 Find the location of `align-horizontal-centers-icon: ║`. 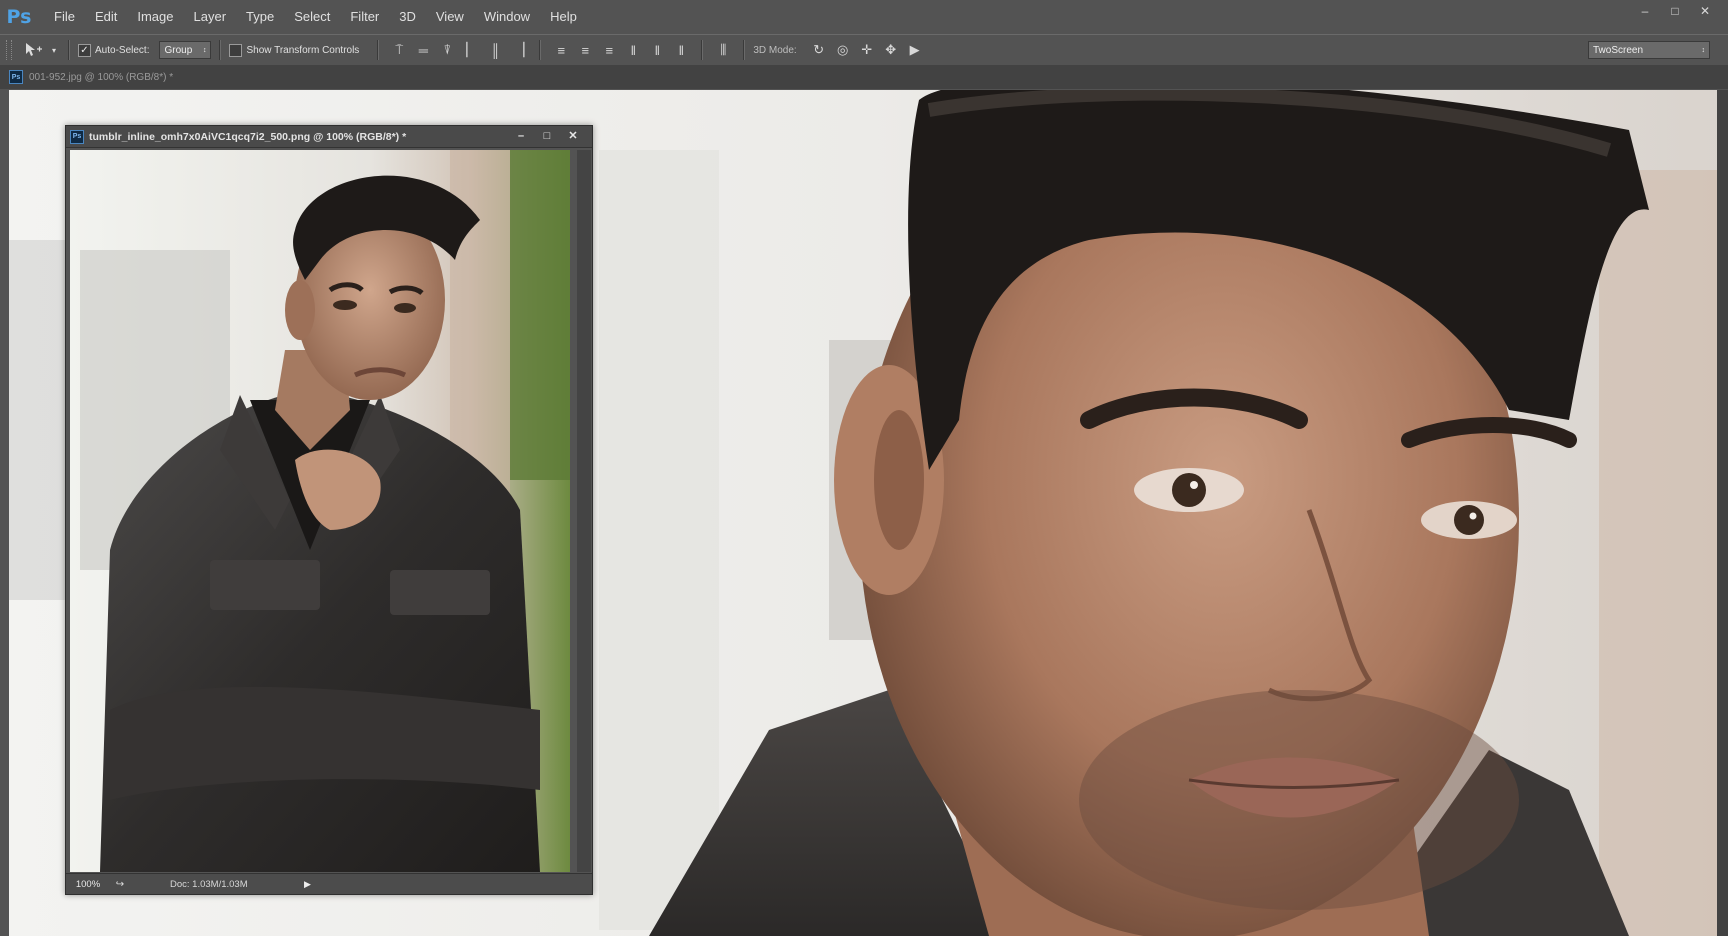

align-horizontal-centers-icon: ║ is located at coordinates (495, 50).